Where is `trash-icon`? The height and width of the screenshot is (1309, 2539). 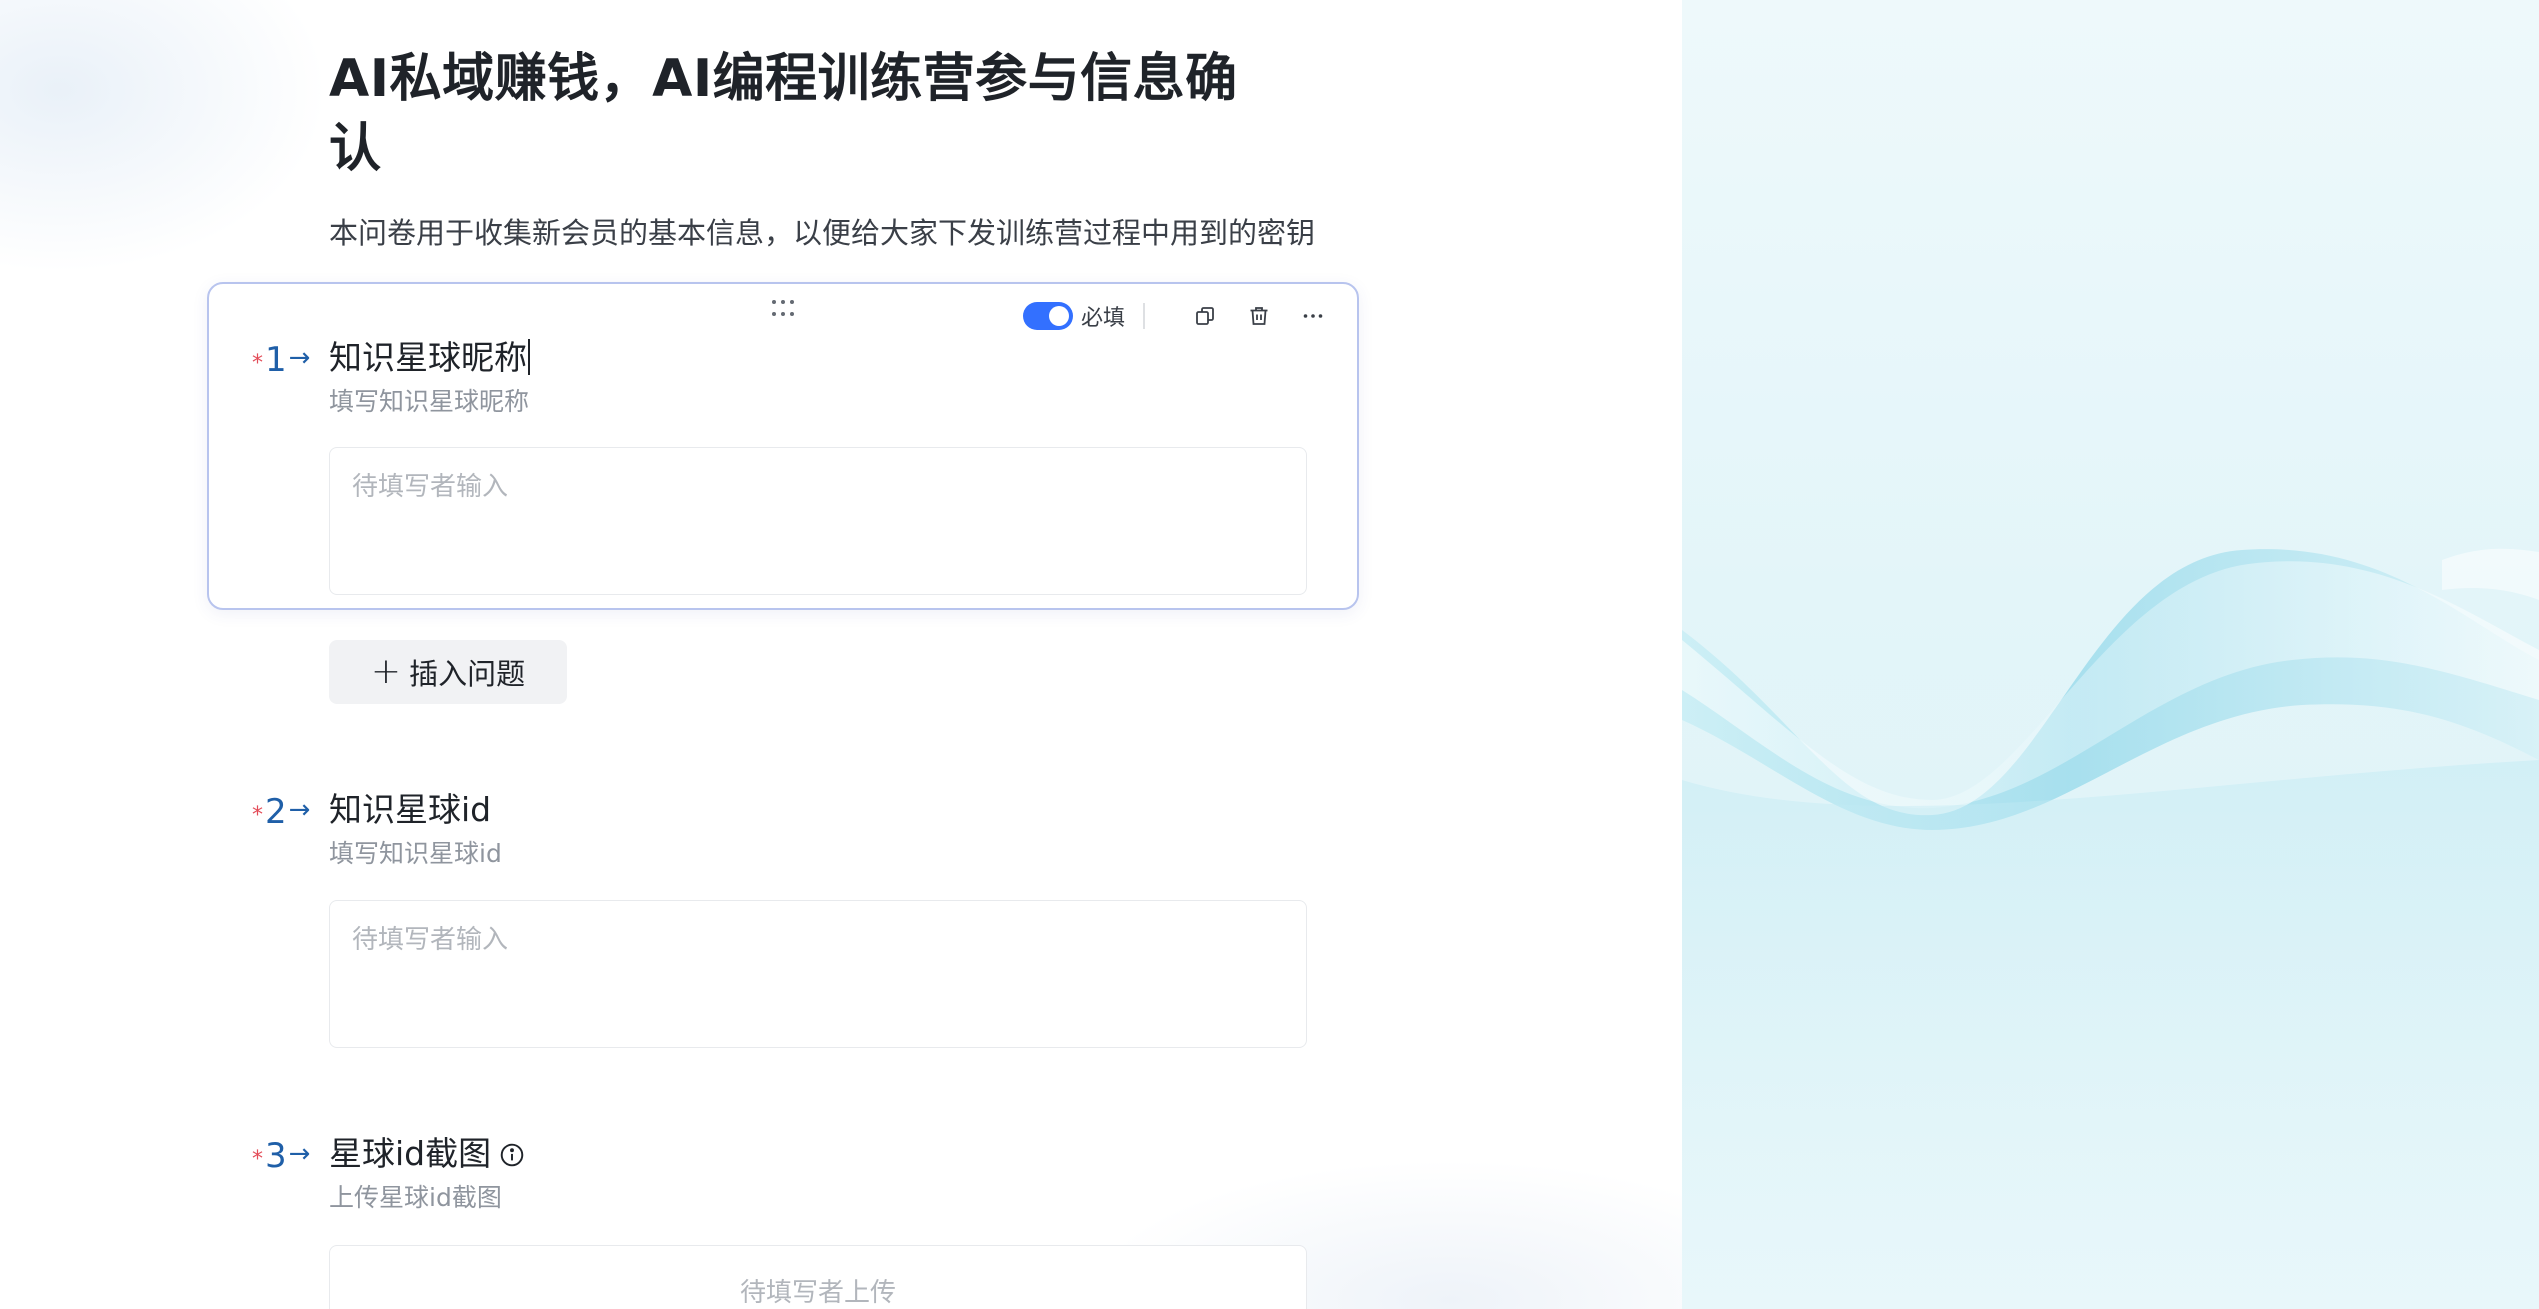
trash-icon is located at coordinates (1259, 316).